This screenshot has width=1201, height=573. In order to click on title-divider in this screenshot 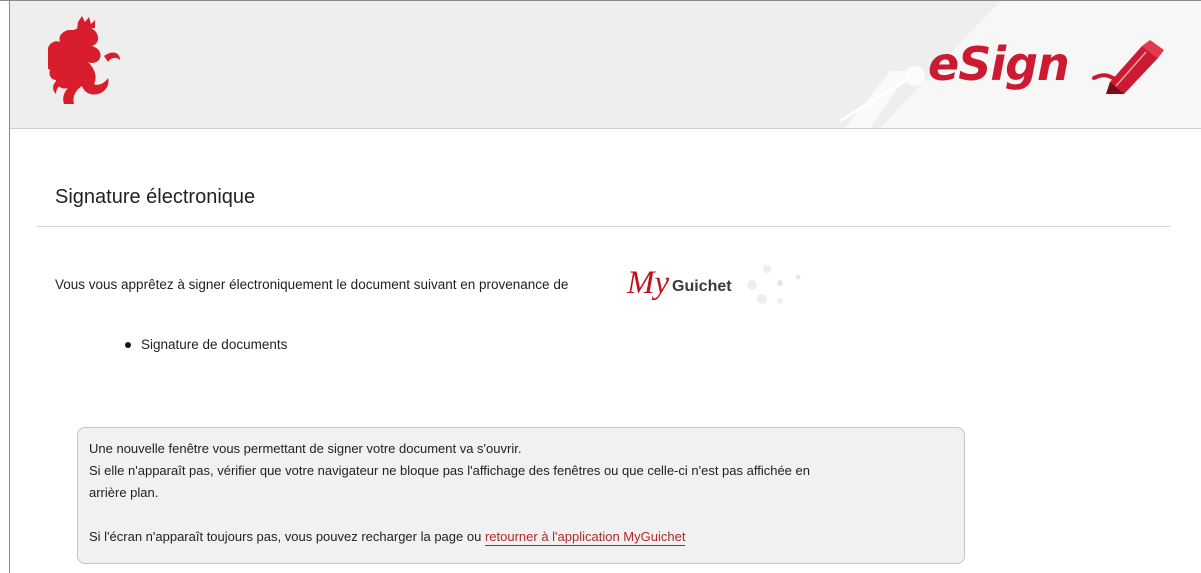, I will do `click(603, 226)`.